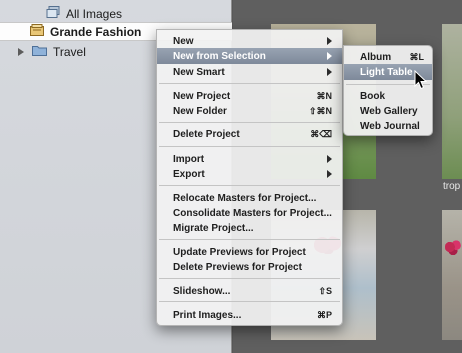  I want to click on menu-item-new: New, so click(249, 41).